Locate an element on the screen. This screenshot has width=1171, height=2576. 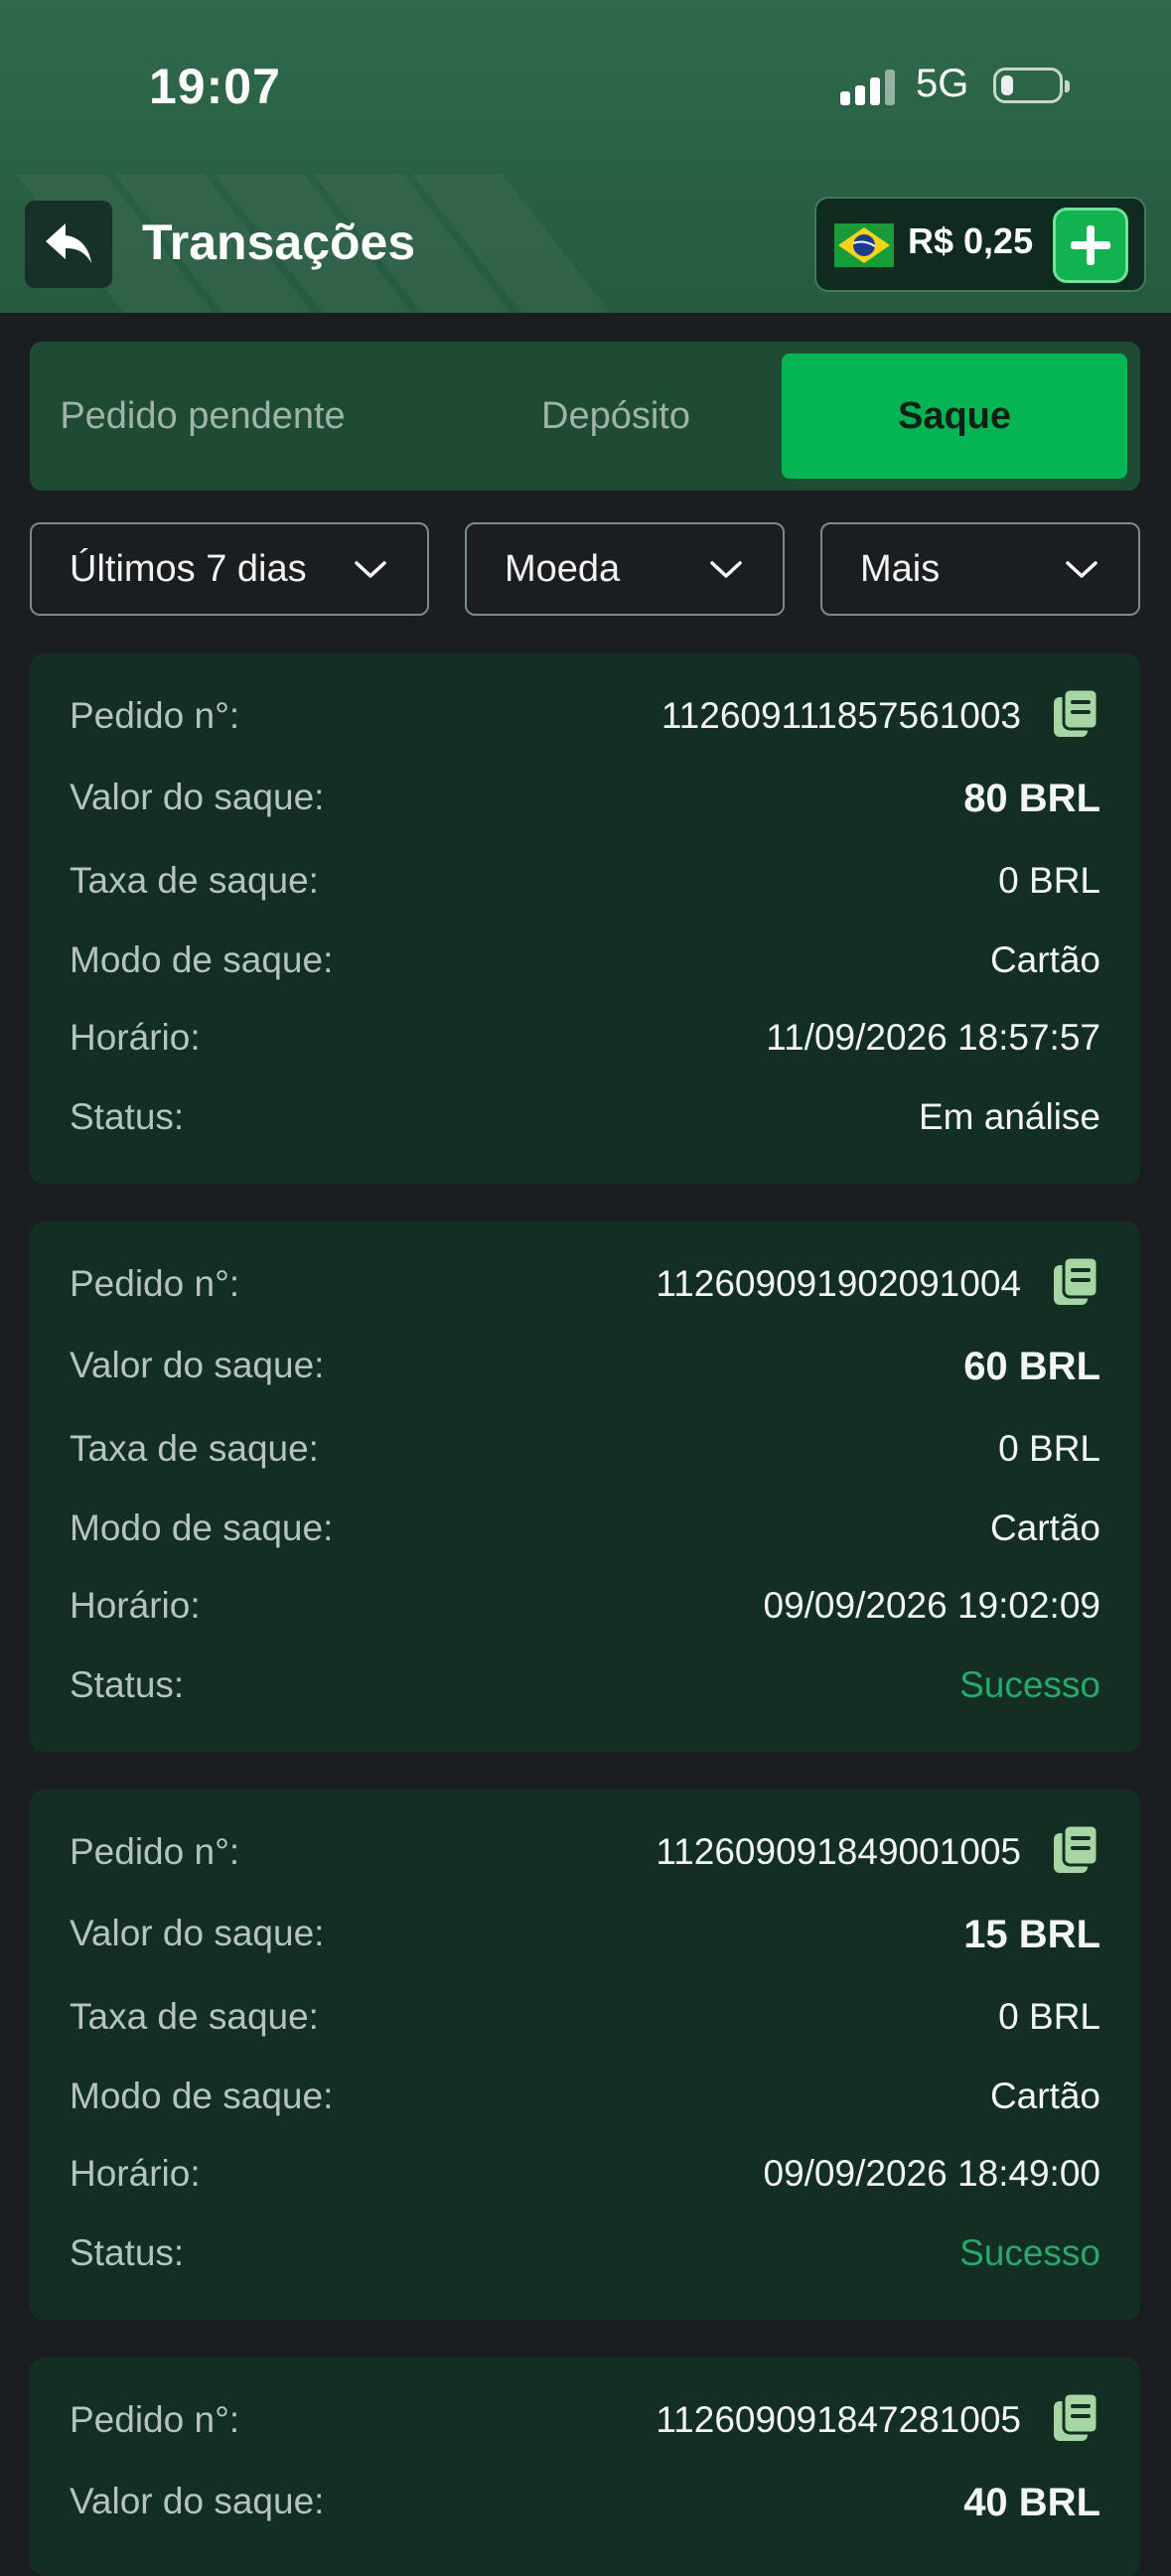
deposit-plus-button is located at coordinates (1090, 245).